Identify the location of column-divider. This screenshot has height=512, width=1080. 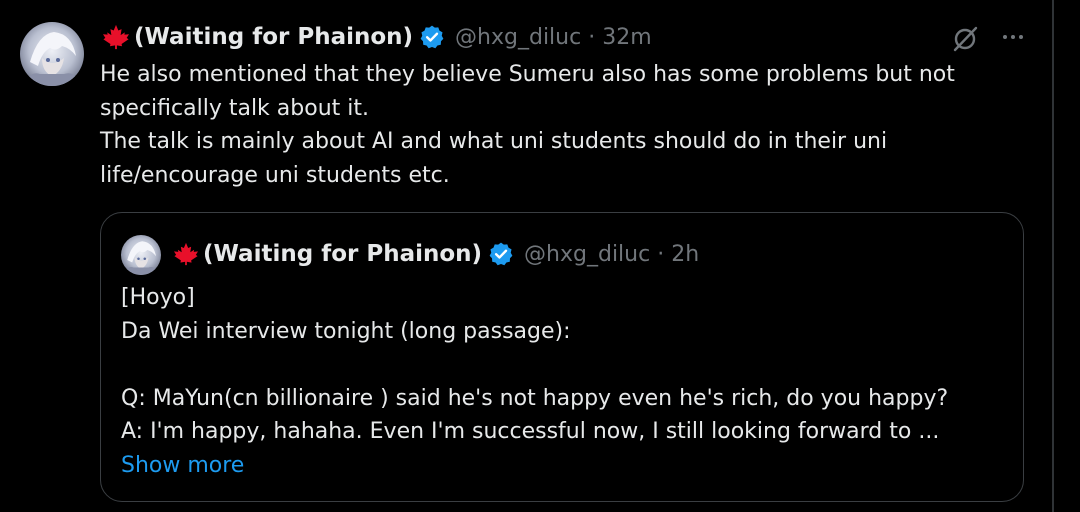
(1053, 256).